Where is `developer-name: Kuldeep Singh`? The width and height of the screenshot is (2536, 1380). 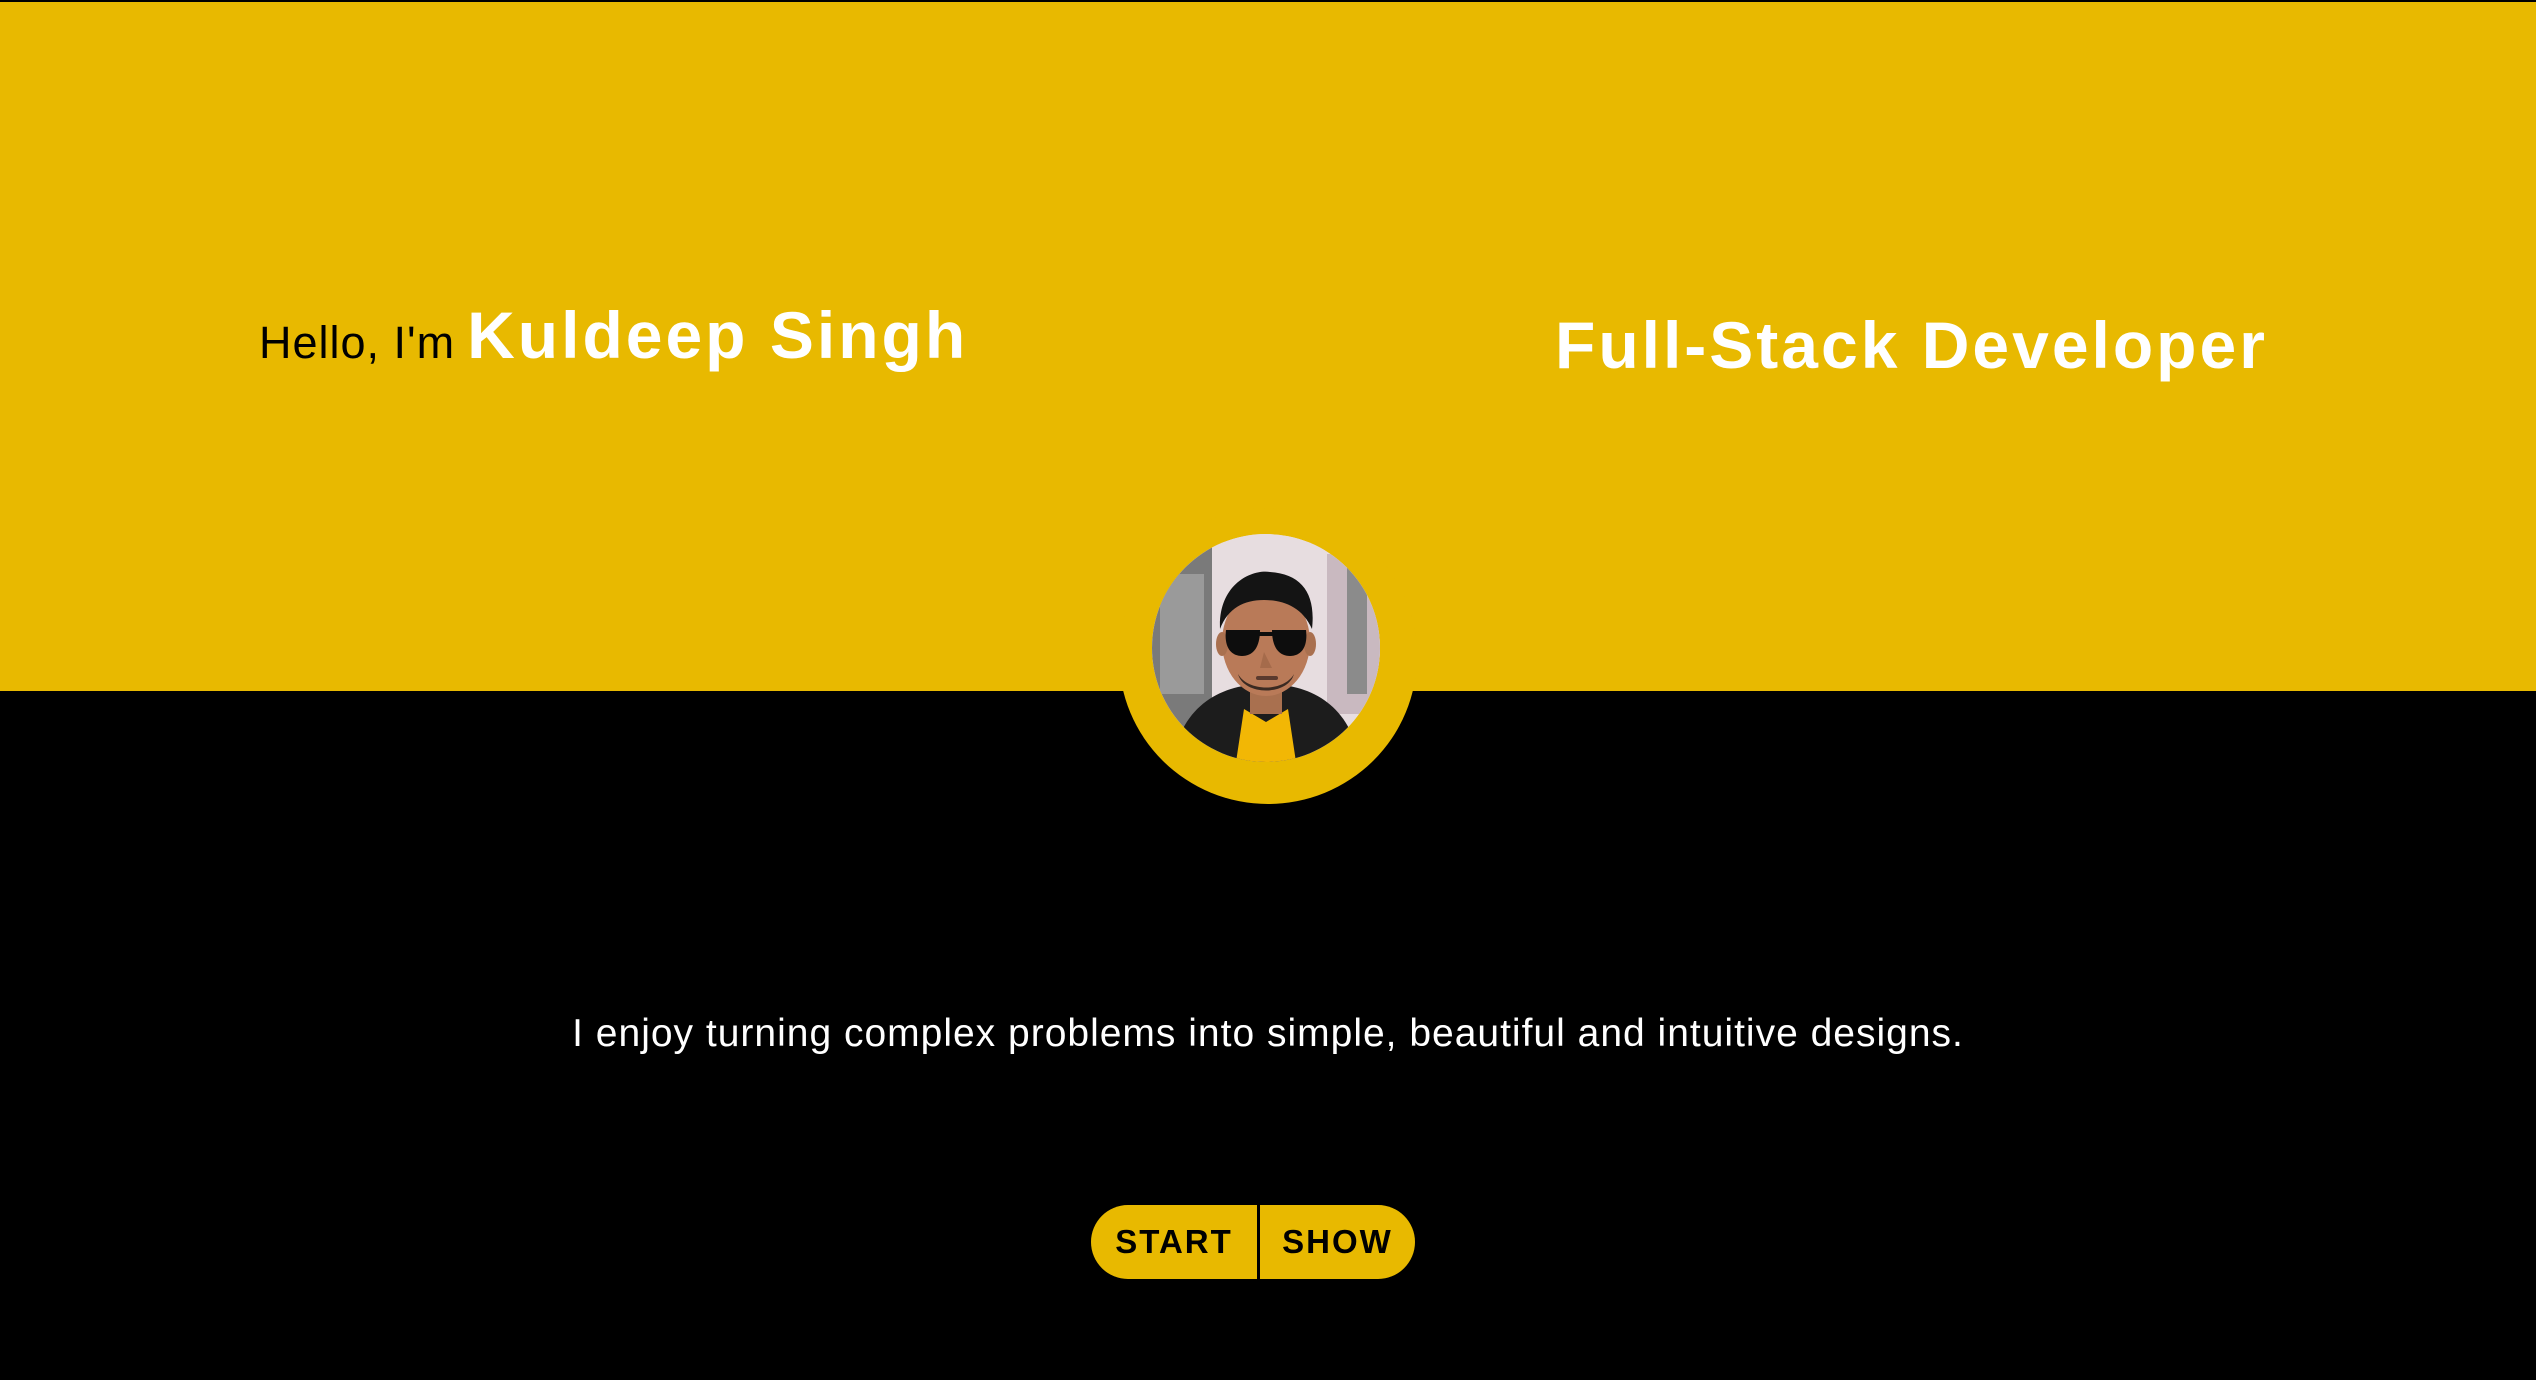 developer-name: Kuldeep Singh is located at coordinates (718, 335).